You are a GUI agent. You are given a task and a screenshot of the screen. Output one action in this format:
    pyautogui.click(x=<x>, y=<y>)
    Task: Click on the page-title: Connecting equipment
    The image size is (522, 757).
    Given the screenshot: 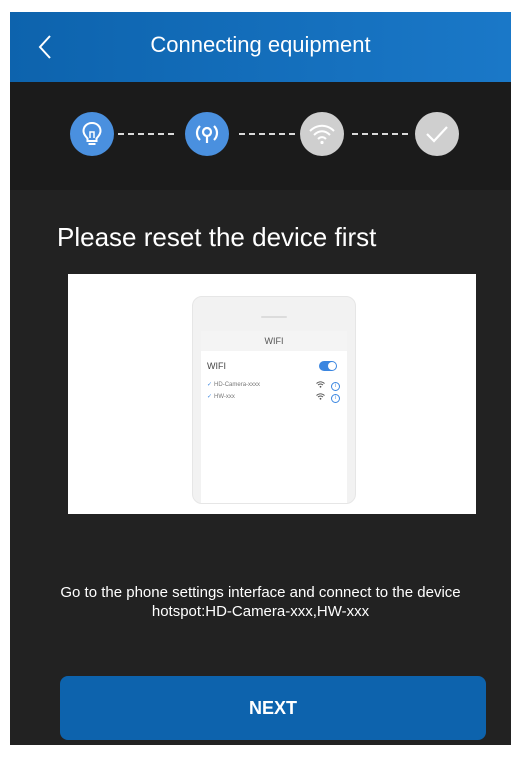 What is the action you would take?
    pyautogui.click(x=260, y=44)
    